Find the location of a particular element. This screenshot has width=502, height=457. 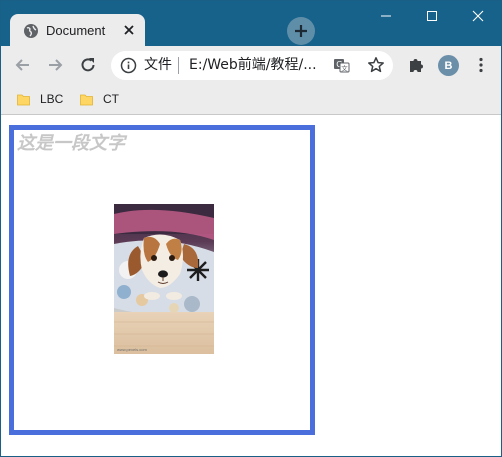

image-caption: www.pexels.com is located at coordinates (132, 349).